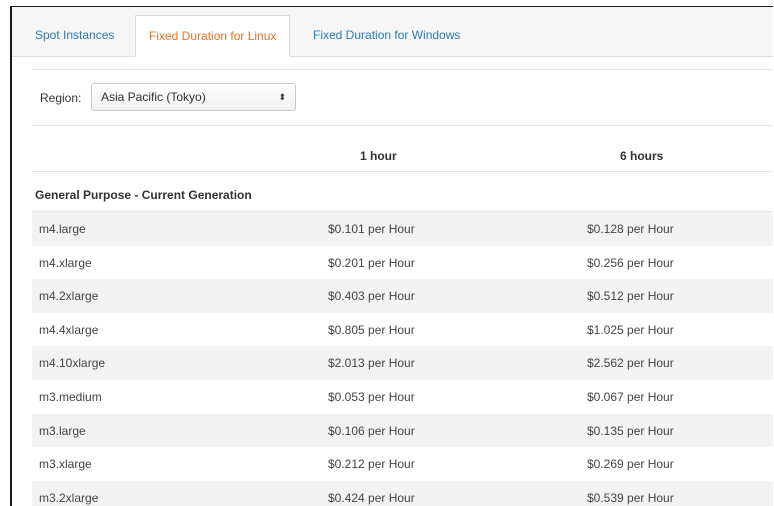 This screenshot has height=506, width=774. Describe the element at coordinates (630, 363) in the screenshot. I see `price-6-hours-cell: $2.562 per Hour` at that location.